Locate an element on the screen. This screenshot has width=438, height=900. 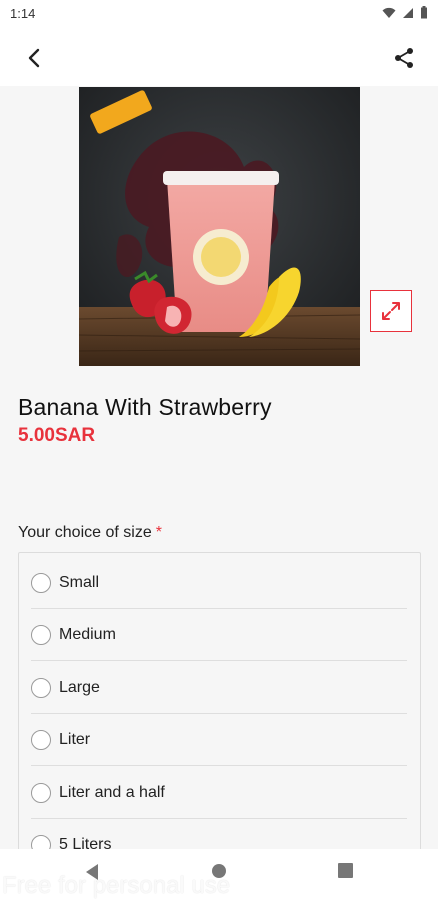
expand-icon is located at coordinates (391, 311).